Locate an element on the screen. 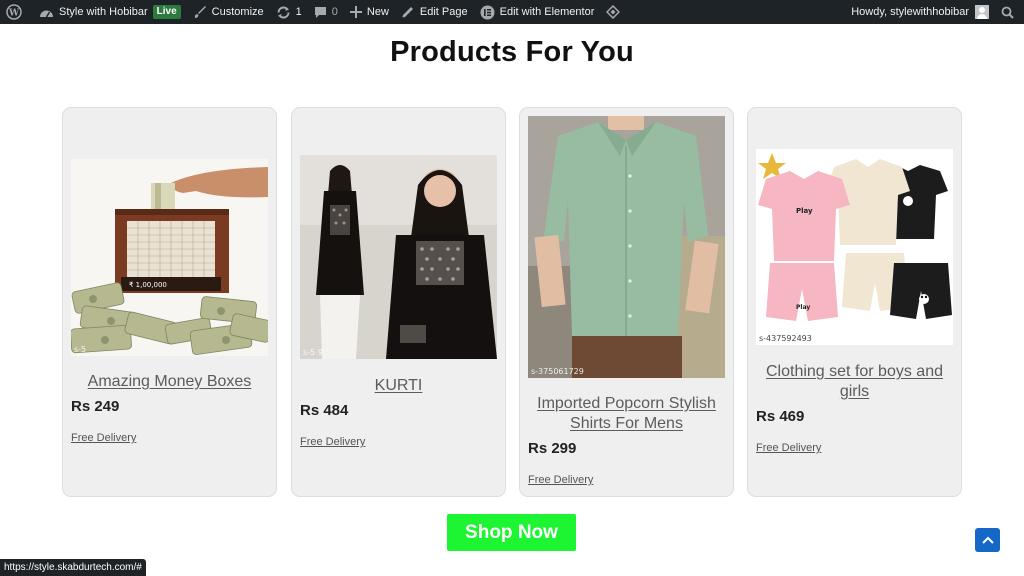 The image size is (1024, 576). diamond-menu-button is located at coordinates (615, 12).